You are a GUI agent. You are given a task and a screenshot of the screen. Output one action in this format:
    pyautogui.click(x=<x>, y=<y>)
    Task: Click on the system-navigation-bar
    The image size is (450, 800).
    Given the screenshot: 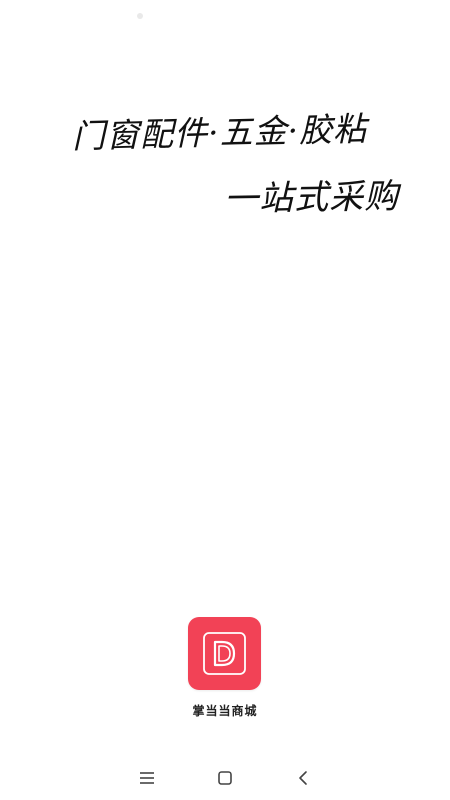 What is the action you would take?
    pyautogui.click(x=225, y=778)
    